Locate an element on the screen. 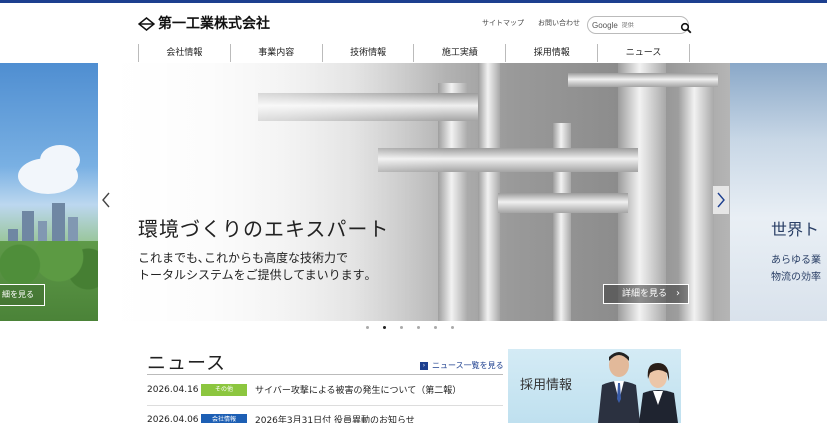 The image size is (827, 423). nav-technology: 技術情報 is located at coordinates (367, 53).